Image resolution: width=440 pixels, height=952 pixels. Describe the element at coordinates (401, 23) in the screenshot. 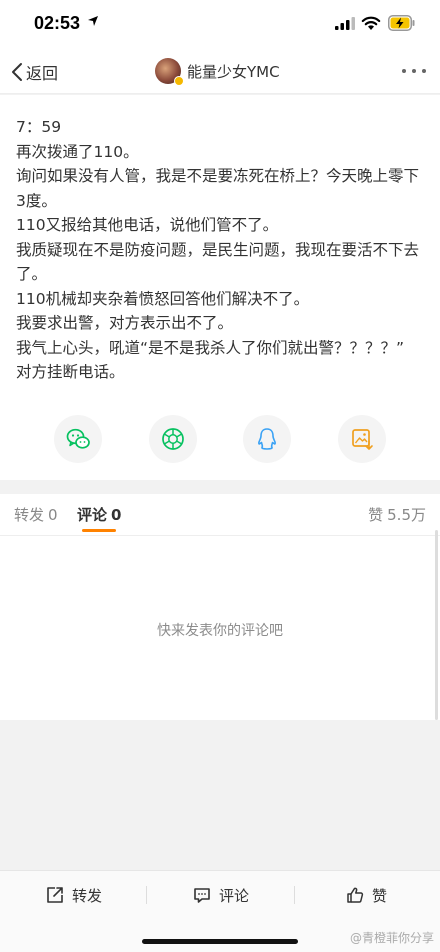

I see `battery-charging-icon` at that location.